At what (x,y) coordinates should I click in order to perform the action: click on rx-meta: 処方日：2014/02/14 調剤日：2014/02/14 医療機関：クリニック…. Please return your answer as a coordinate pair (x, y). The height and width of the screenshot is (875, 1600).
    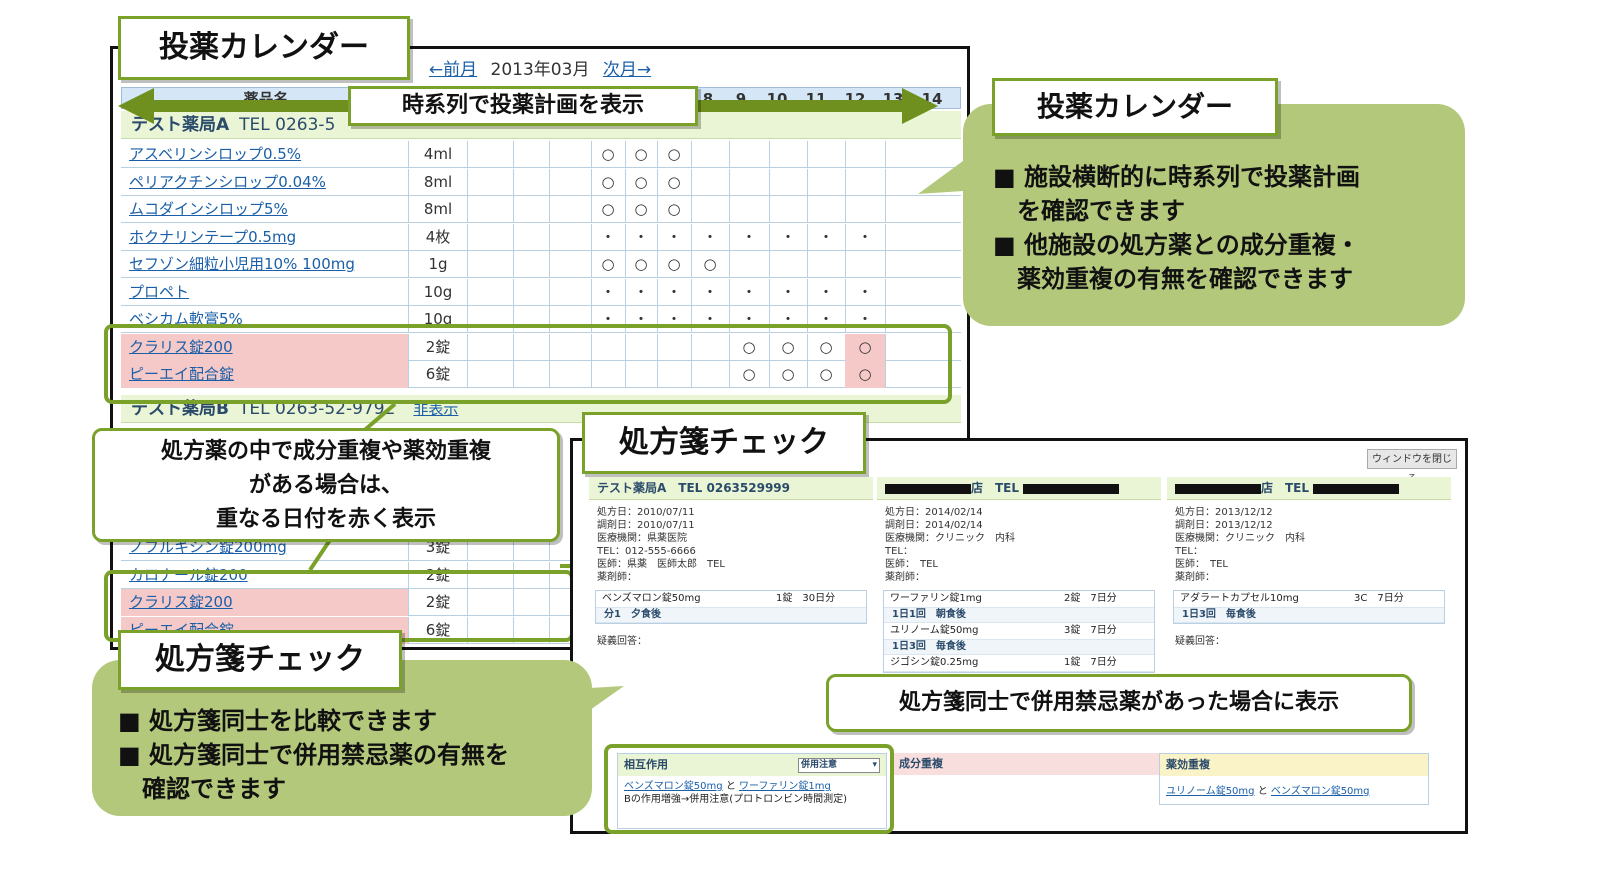
    Looking at the image, I should click on (1019, 545).